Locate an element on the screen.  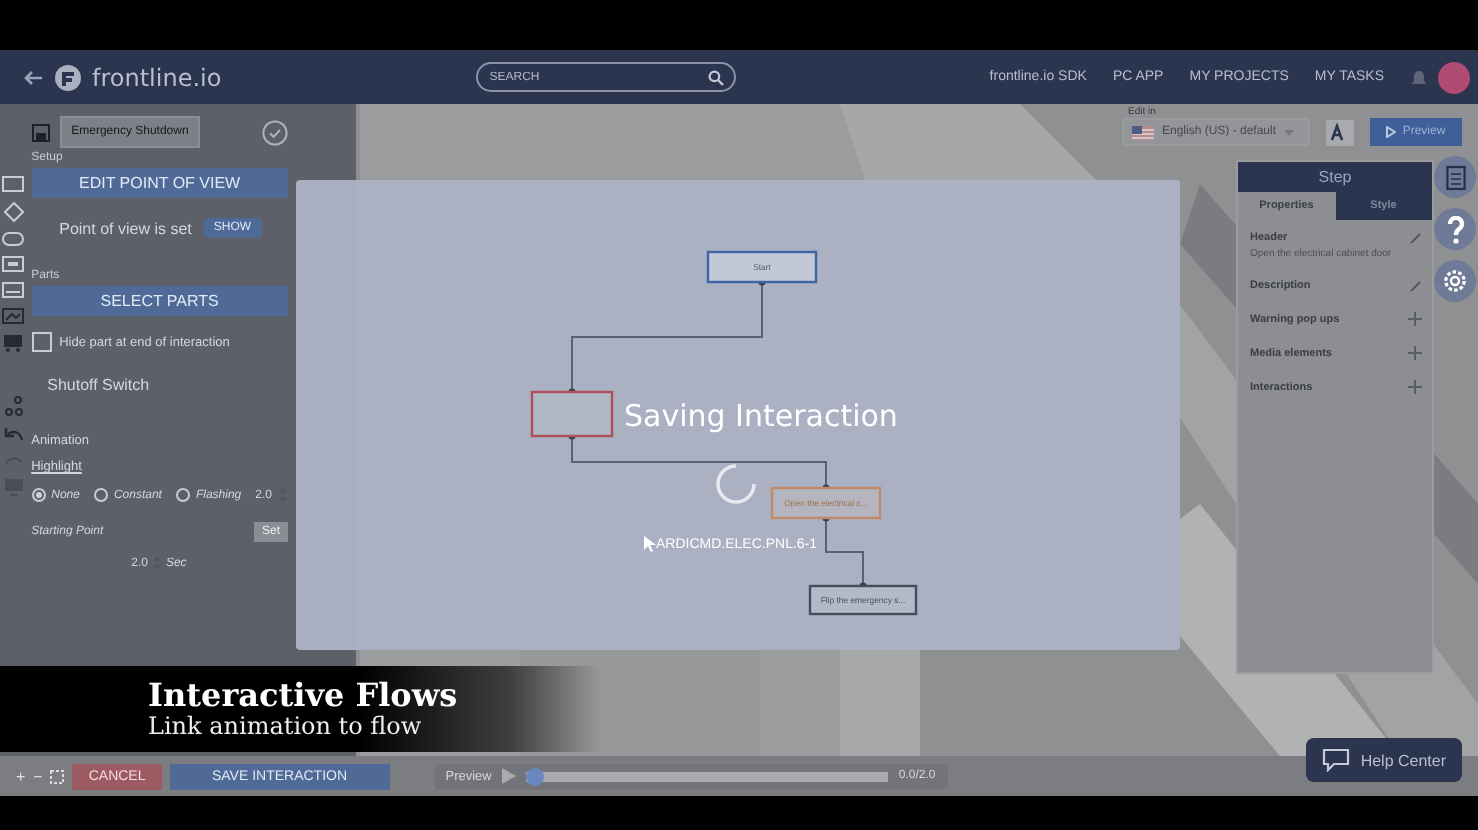
settings-icon is located at coordinates (1455, 281).